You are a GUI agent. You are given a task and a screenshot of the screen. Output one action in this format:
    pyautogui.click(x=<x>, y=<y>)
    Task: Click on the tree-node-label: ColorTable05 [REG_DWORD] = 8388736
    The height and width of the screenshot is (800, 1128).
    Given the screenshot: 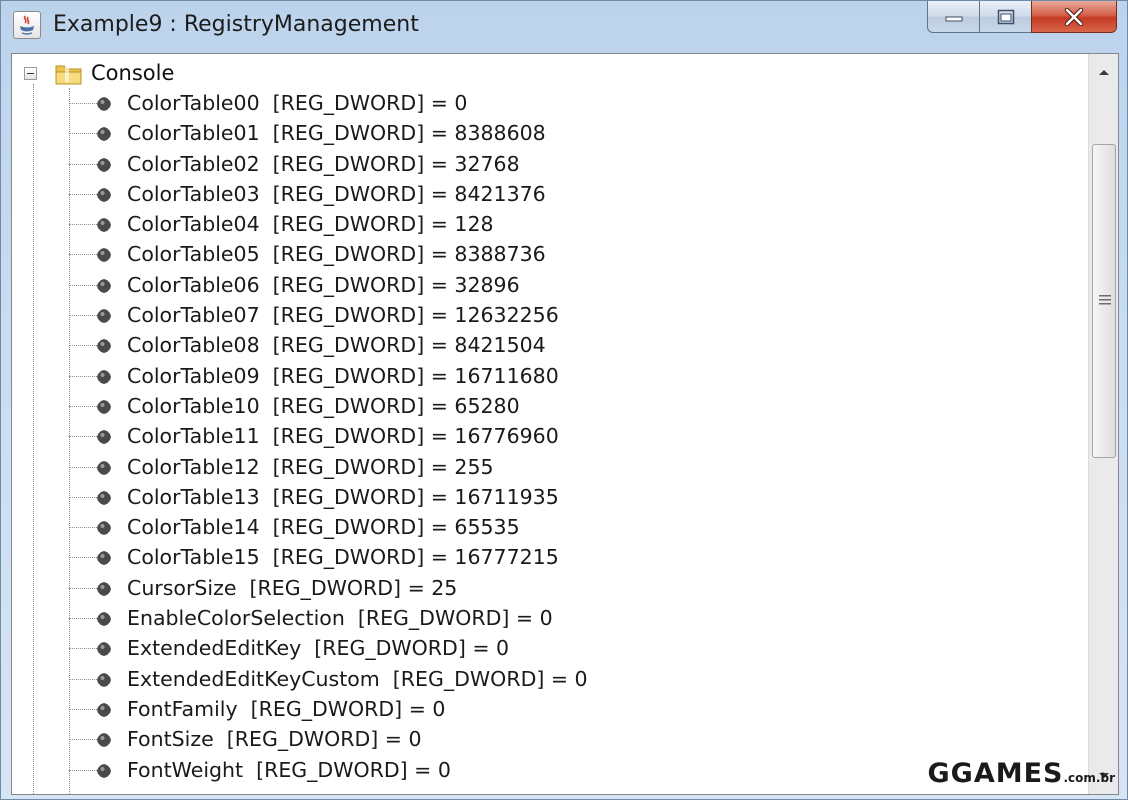 What is the action you would take?
    pyautogui.click(x=336, y=254)
    